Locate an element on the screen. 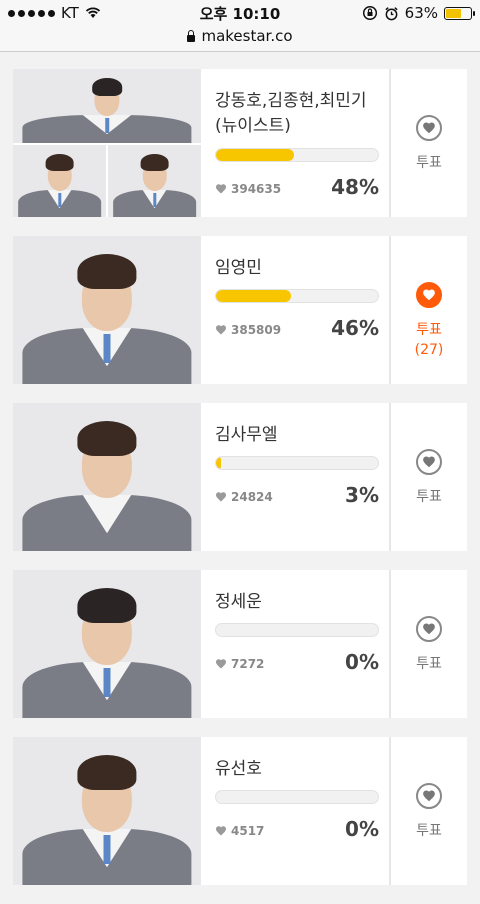 This screenshot has height=904, width=480. candidate-name: 유선호 is located at coordinates (238, 769).